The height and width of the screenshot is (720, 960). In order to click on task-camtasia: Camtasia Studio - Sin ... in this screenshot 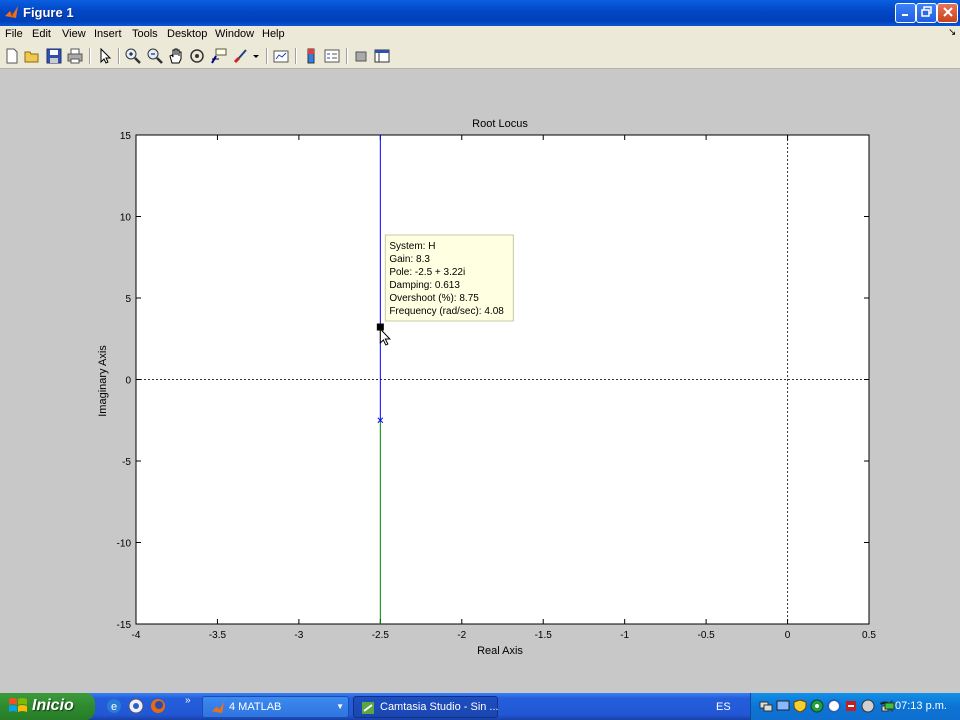, I will do `click(426, 707)`.